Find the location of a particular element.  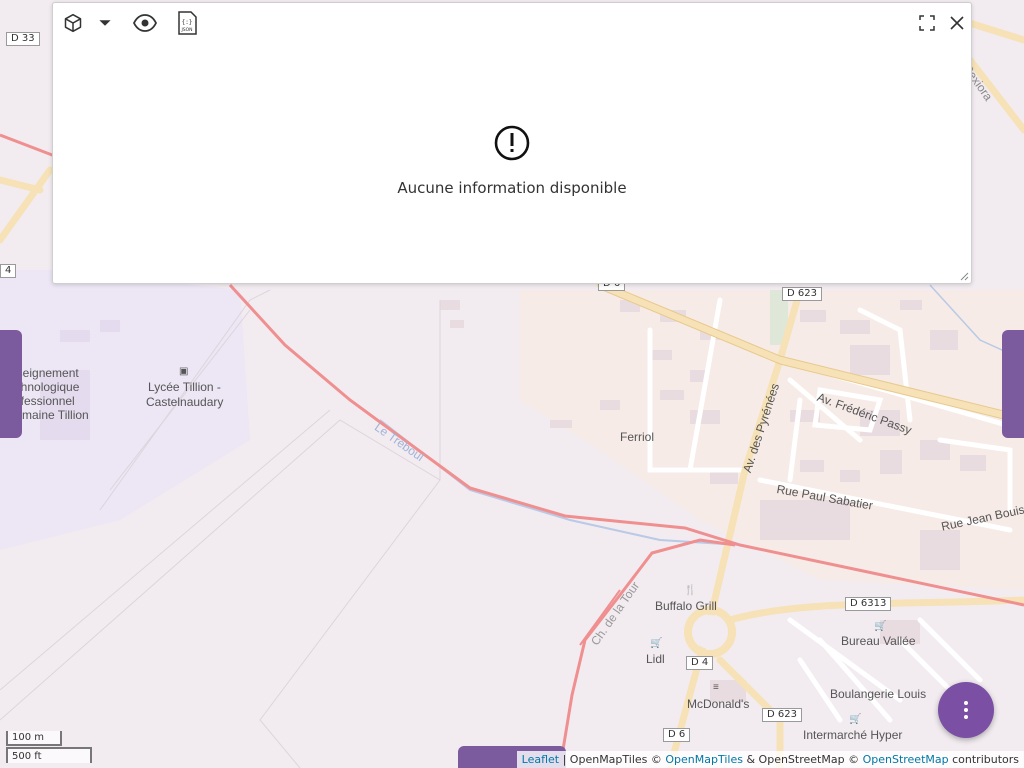

fastfood-icon: ≡ is located at coordinates (716, 687).